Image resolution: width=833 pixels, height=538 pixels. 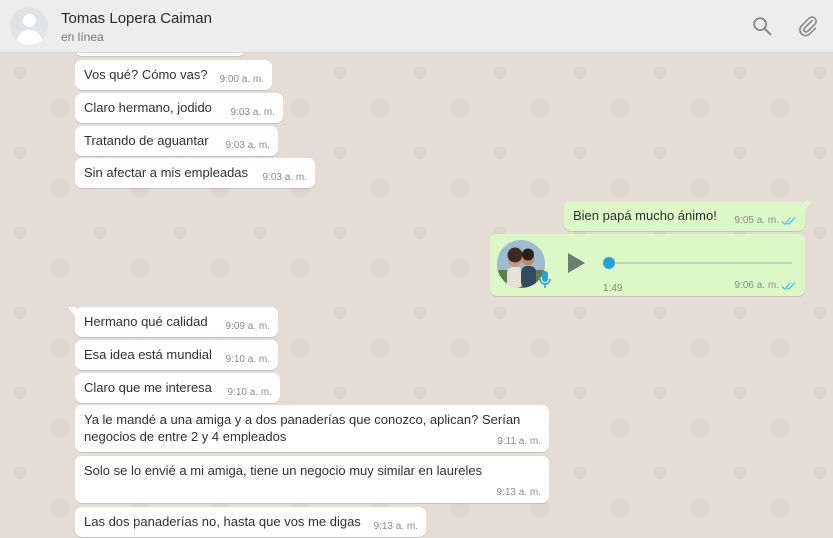 What do you see at coordinates (647, 265) in the screenshot?
I see `voice-message-bubble: 1:49 9:06 a. m.` at bounding box center [647, 265].